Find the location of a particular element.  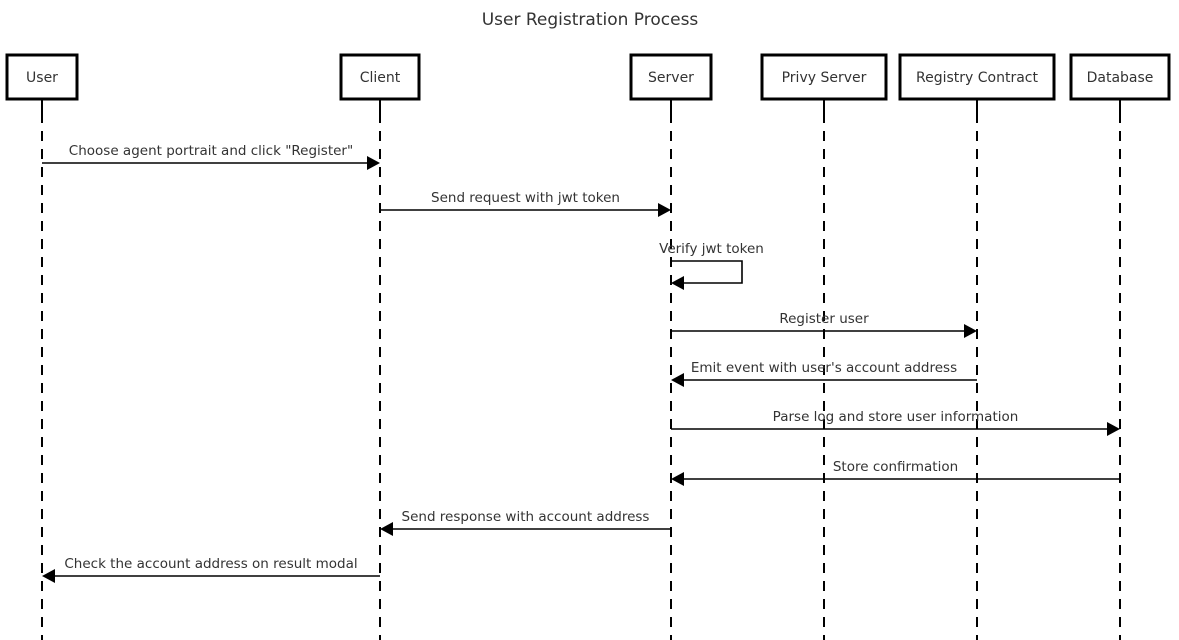

participant-label-privy: Privy Server is located at coordinates (824, 78).